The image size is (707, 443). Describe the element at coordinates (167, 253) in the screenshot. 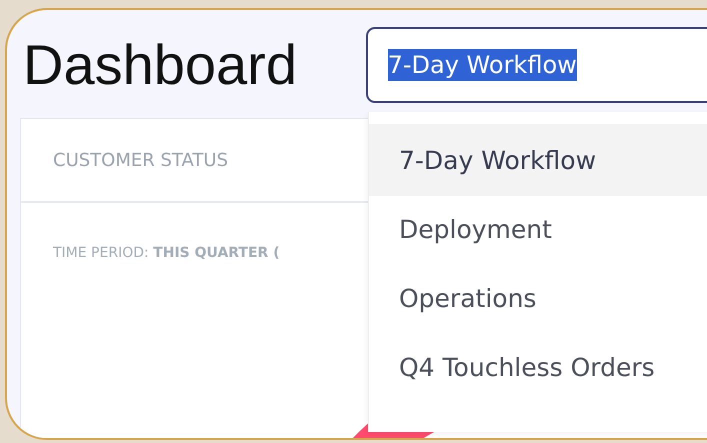

I see `time-period-label: TIME PERIOD: THIS QUARTER (` at that location.